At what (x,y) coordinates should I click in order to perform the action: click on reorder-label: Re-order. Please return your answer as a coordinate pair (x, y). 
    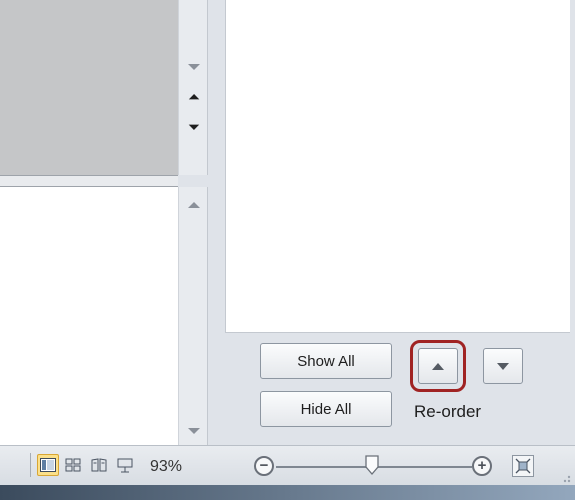
    Looking at the image, I should click on (448, 411).